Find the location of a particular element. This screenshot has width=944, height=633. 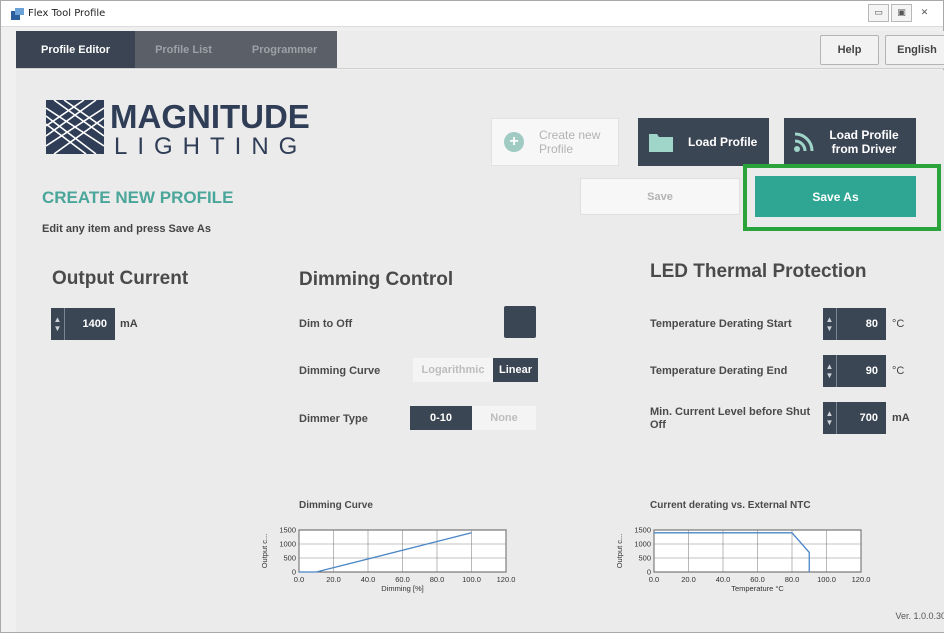

derating-chart-title: Current derating vs. External NTC is located at coordinates (730, 505).